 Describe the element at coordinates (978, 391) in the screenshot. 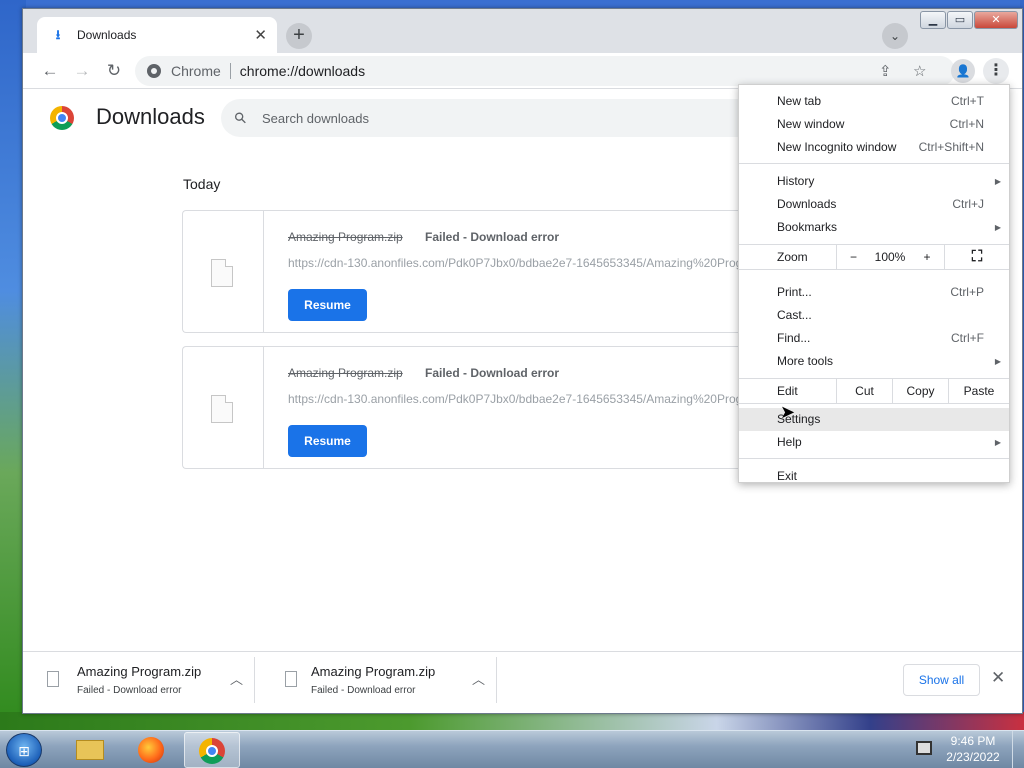

I see `paste-button: Paste` at that location.